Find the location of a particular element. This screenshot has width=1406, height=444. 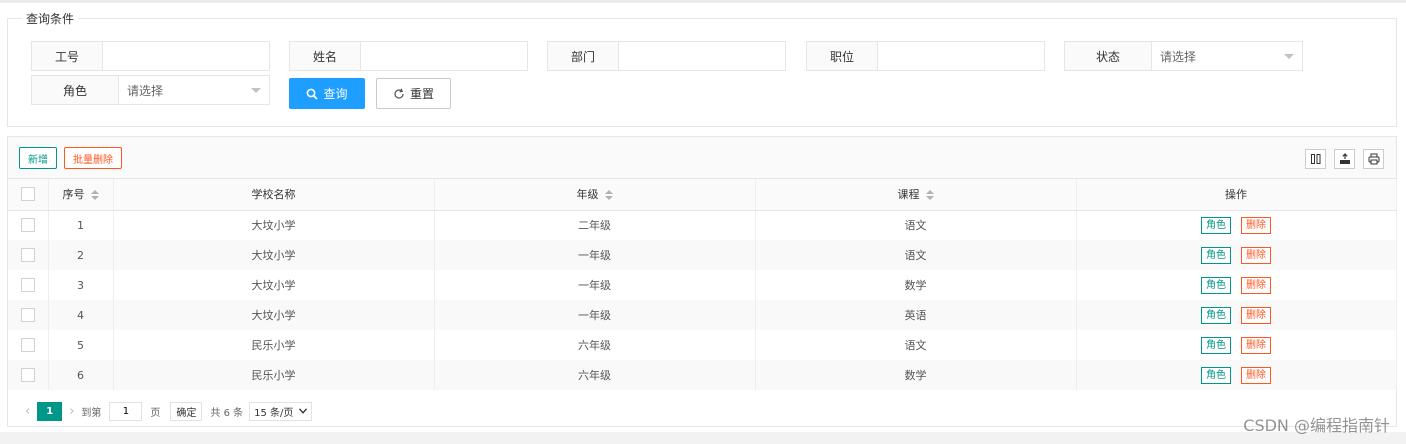

name-input is located at coordinates (444, 56).